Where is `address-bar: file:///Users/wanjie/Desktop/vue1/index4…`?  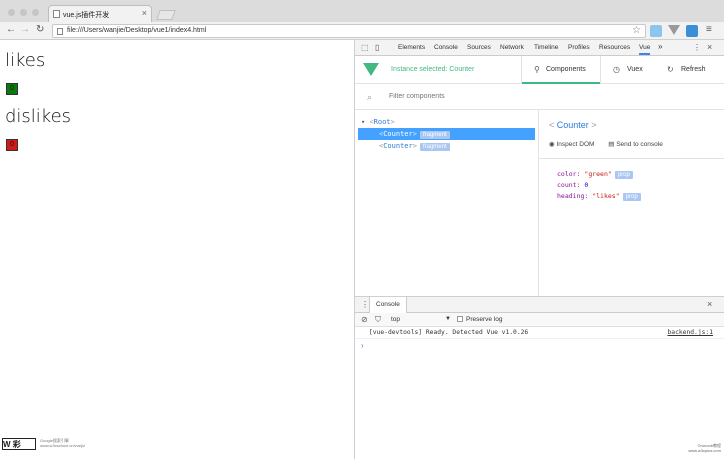 address-bar: file:///Users/wanjie/Desktop/vue1/index4… is located at coordinates (349, 31).